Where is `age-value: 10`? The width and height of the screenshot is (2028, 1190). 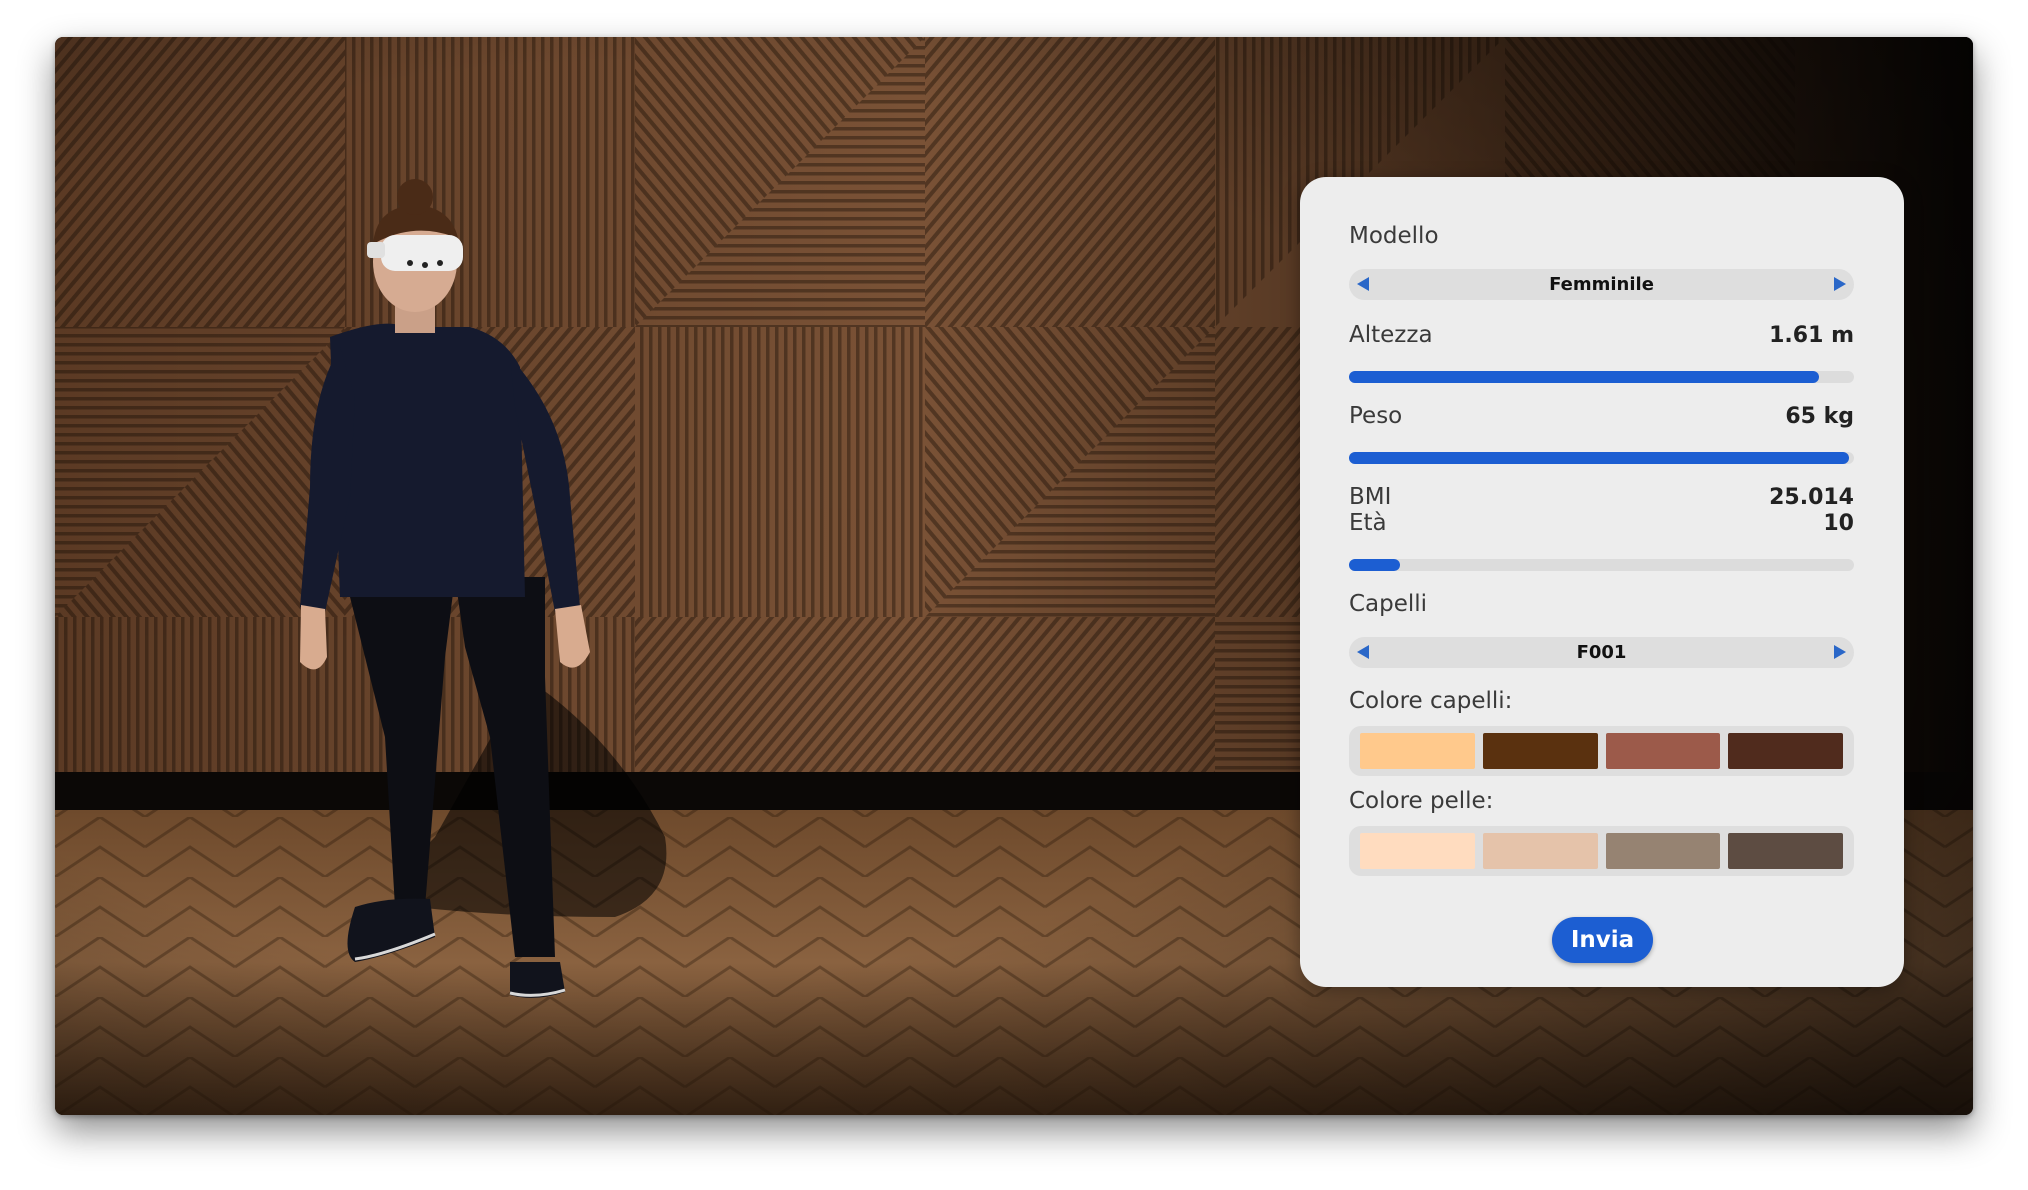 age-value: 10 is located at coordinates (1838, 523).